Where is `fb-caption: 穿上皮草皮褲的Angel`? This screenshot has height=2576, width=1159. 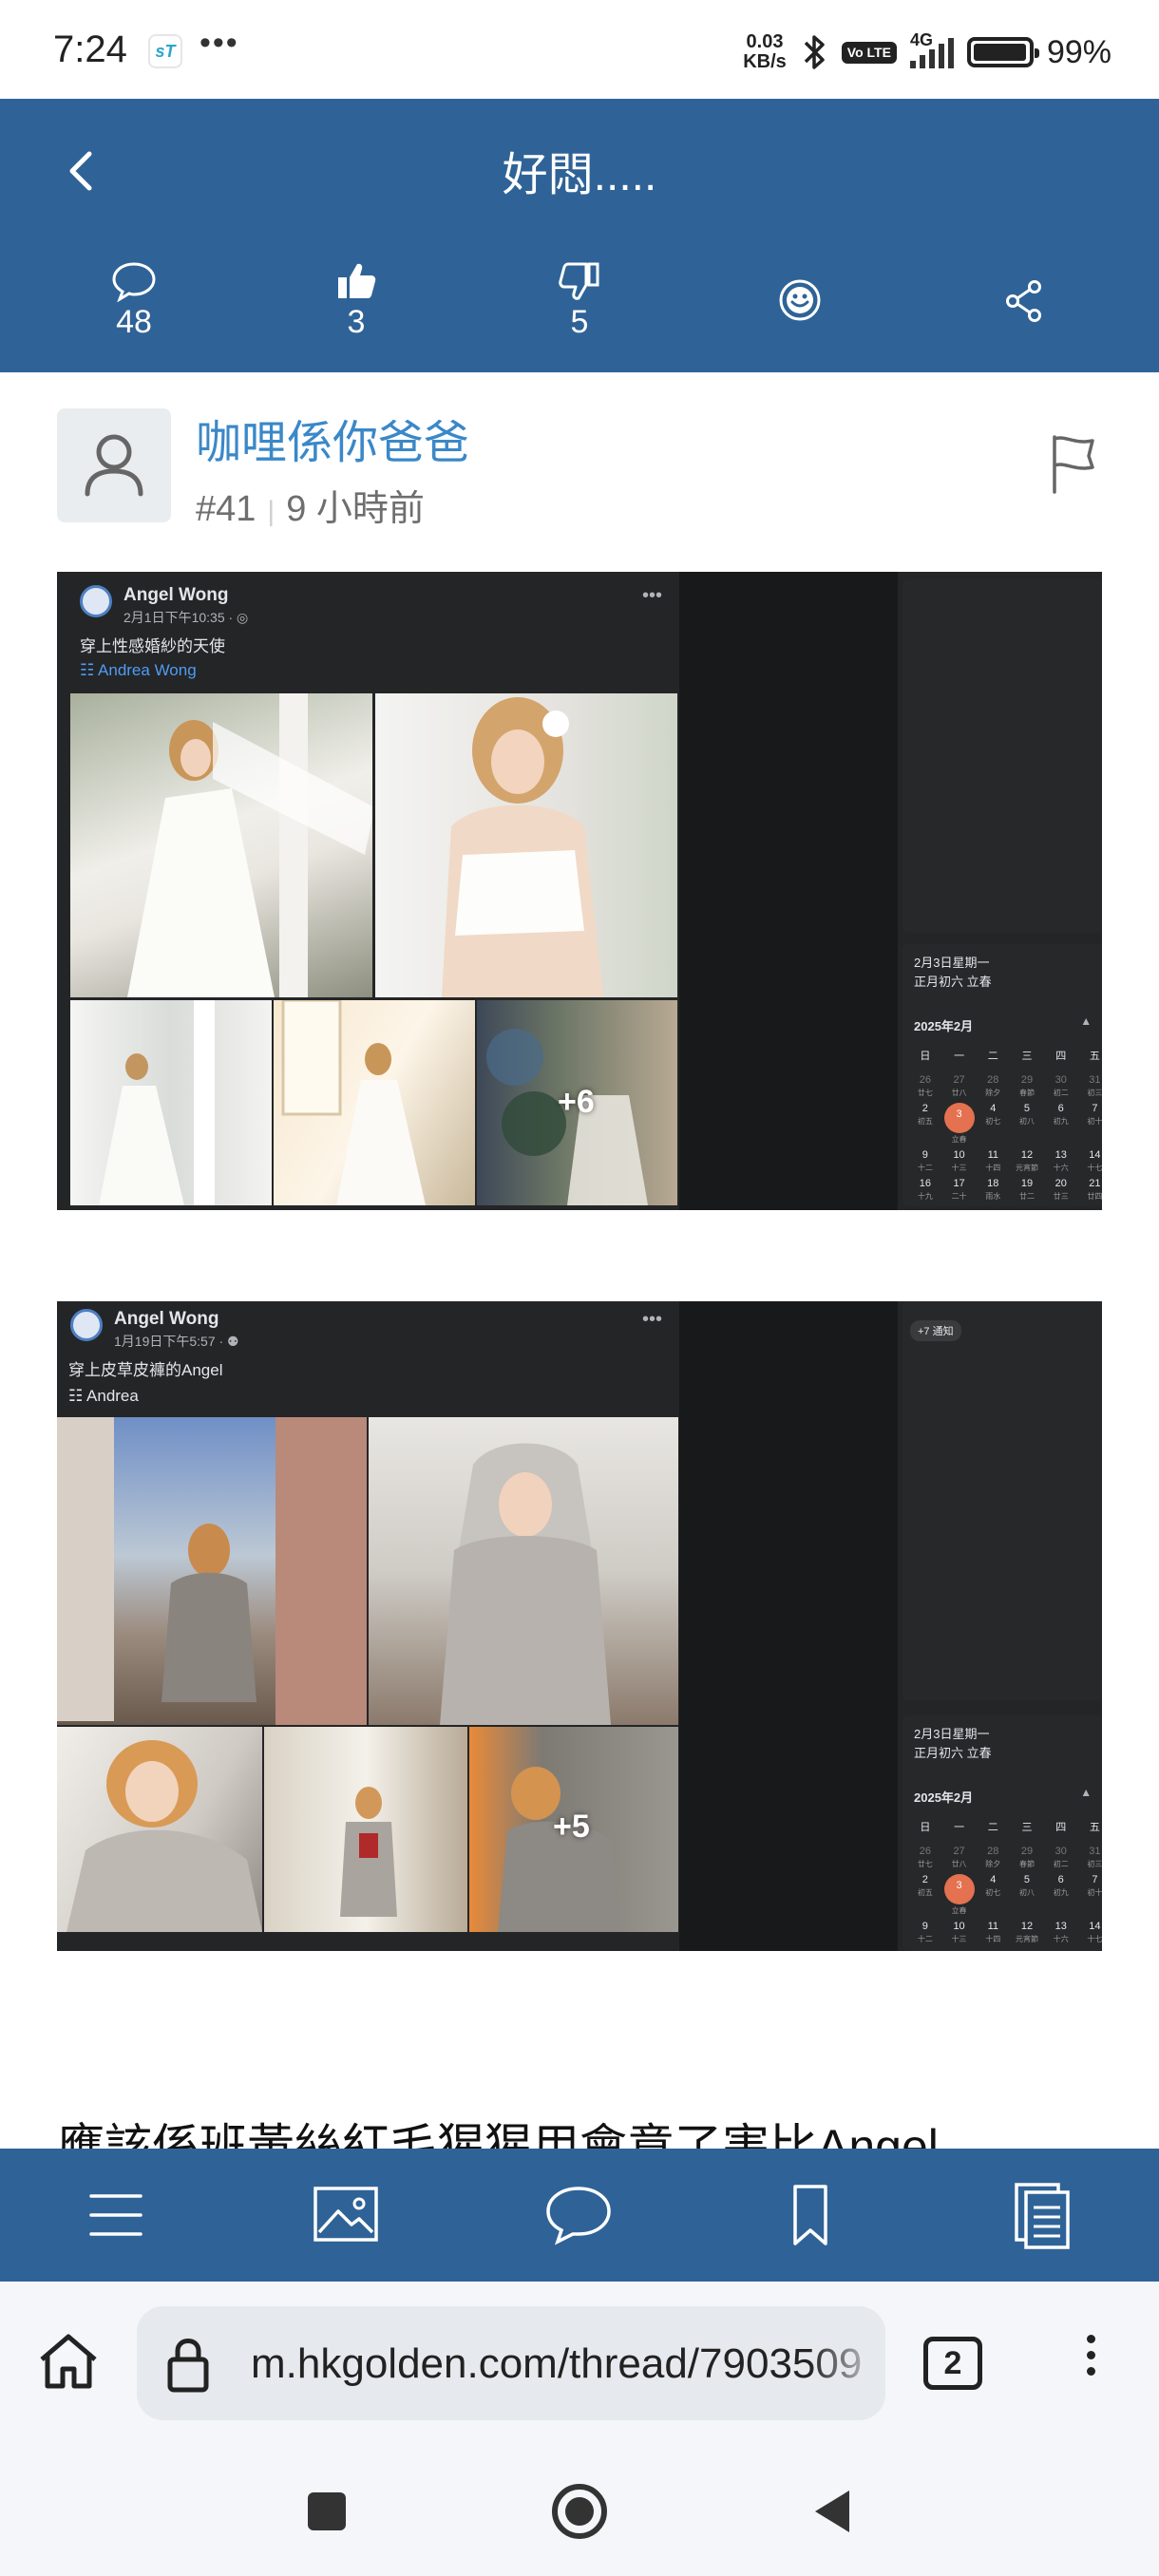
fb-caption: 穿上皮草皮褲的Angel is located at coordinates (145, 1370).